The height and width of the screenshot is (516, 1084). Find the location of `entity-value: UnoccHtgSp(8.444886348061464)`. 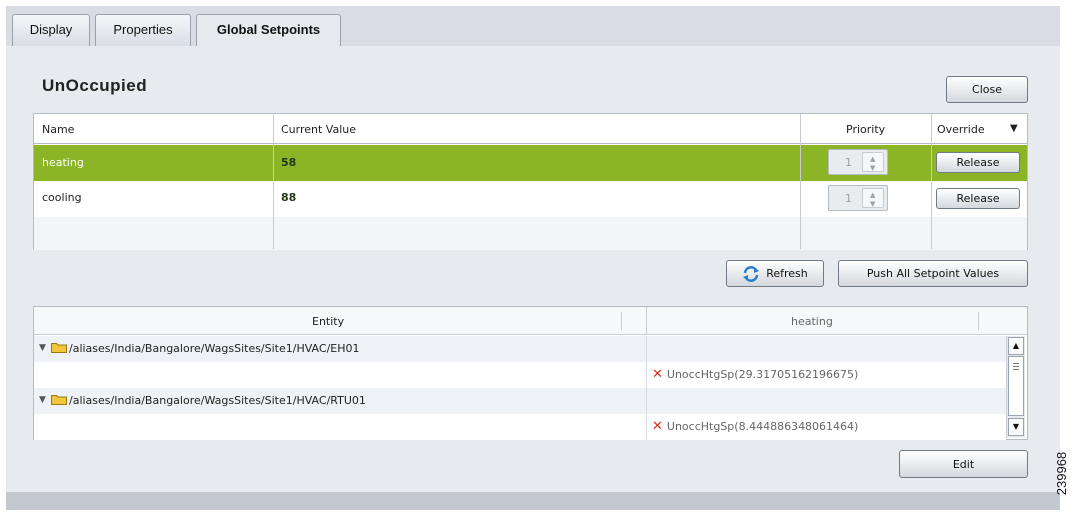

entity-value: UnoccHtgSp(8.444886348061464) is located at coordinates (762, 426).